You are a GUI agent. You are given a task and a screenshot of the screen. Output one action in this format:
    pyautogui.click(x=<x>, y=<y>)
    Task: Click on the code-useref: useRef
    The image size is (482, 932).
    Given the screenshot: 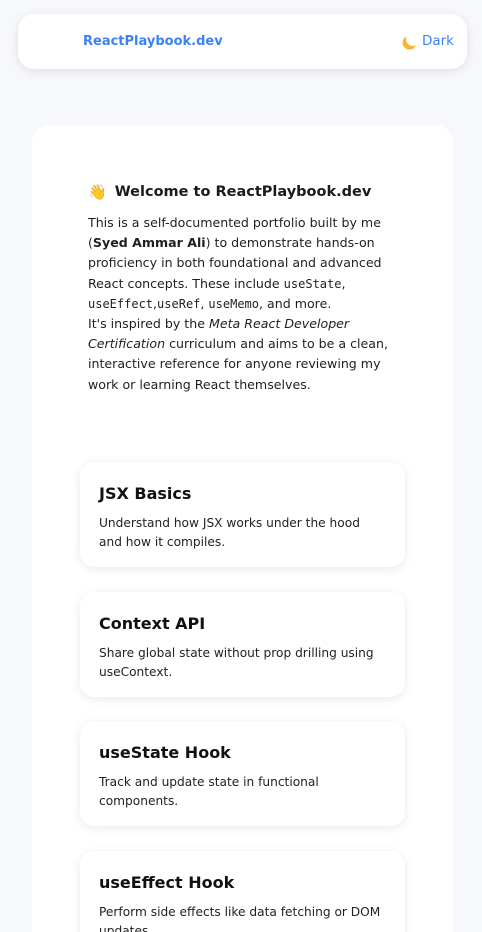 What is the action you would take?
    pyautogui.click(x=179, y=303)
    